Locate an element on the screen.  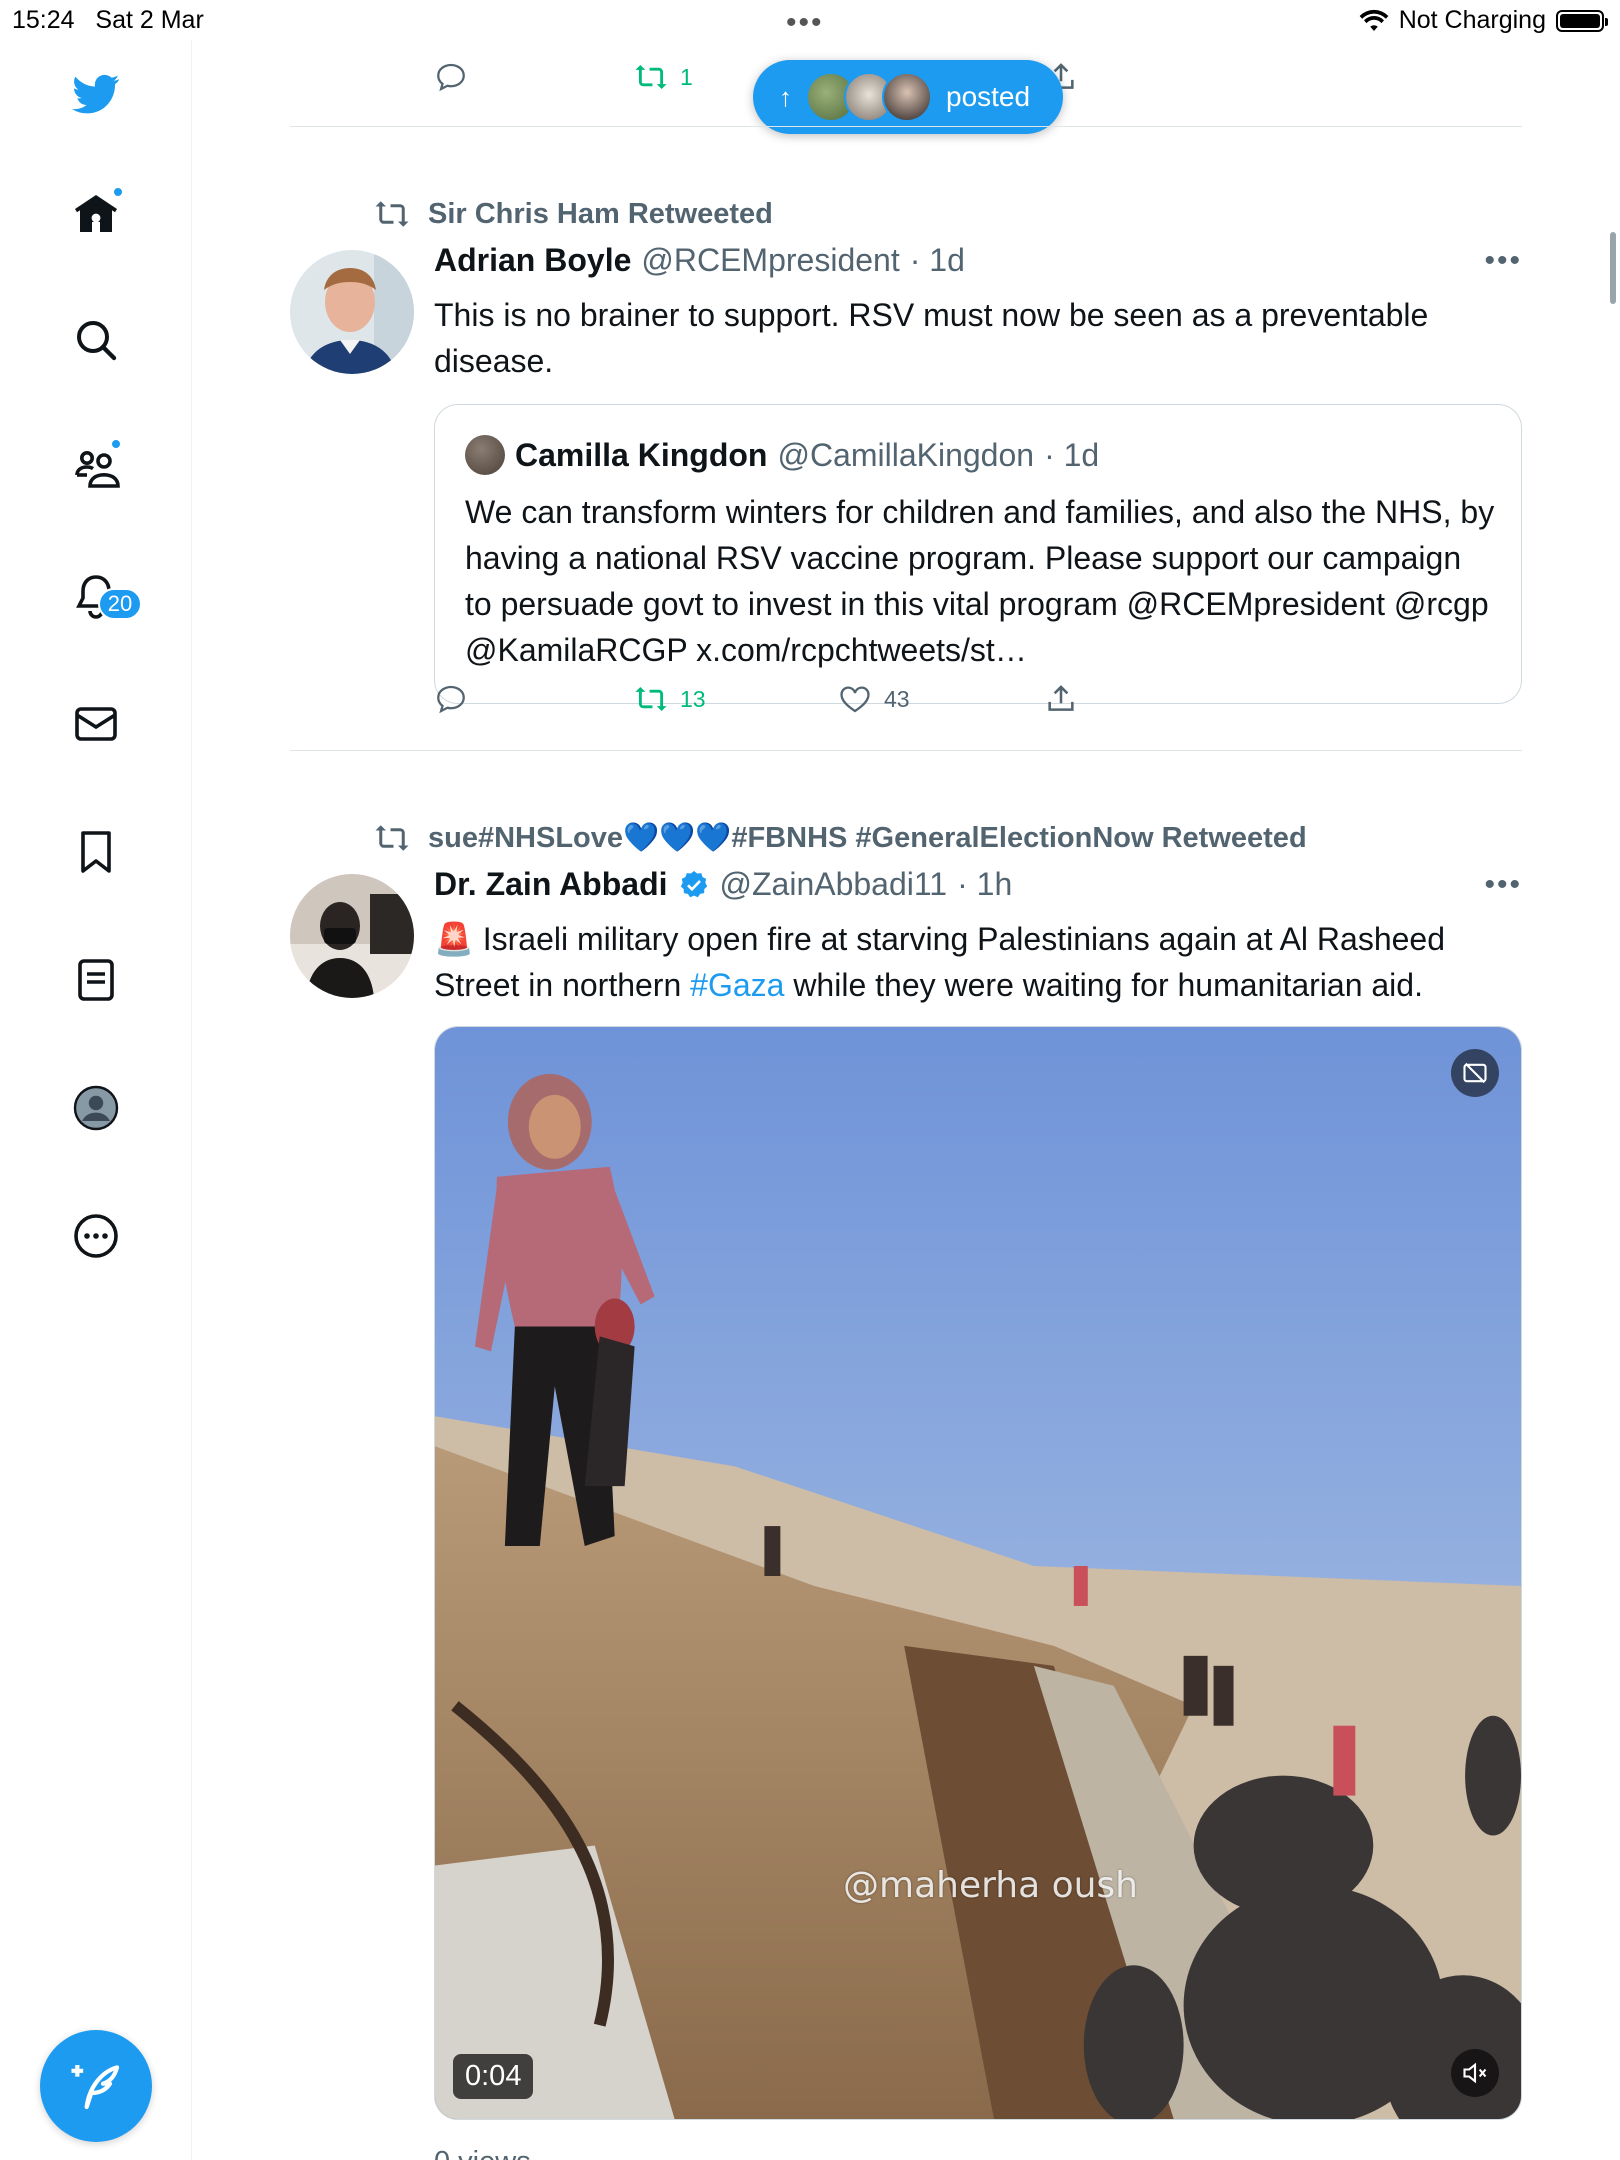
home-icon is located at coordinates (96, 214).